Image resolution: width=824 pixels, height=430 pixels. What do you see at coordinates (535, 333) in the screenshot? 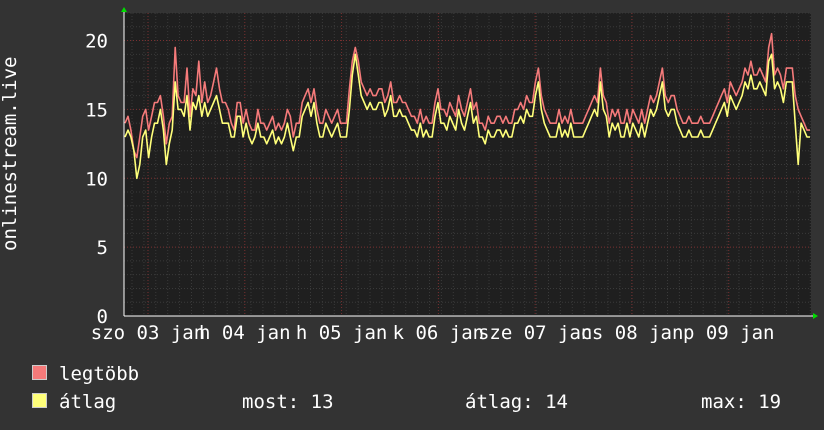
I see `x-tick-label: sze 07 jan` at bounding box center [535, 333].